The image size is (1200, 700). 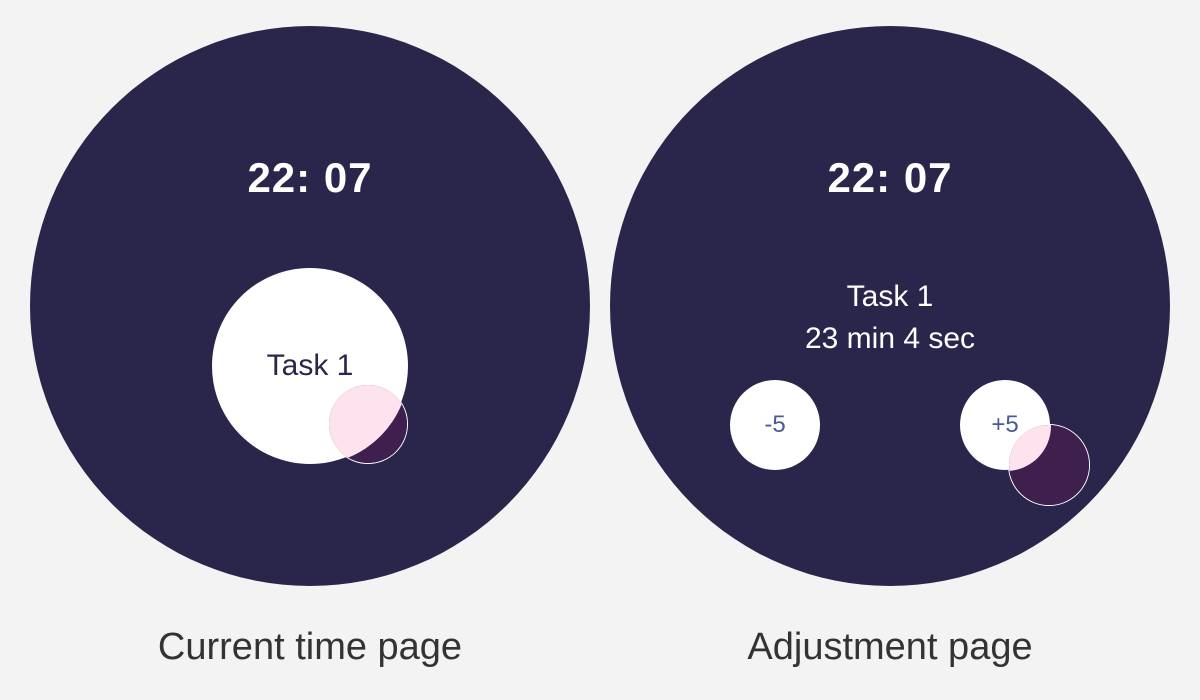 I want to click on minus-five-label: -5, so click(x=775, y=424).